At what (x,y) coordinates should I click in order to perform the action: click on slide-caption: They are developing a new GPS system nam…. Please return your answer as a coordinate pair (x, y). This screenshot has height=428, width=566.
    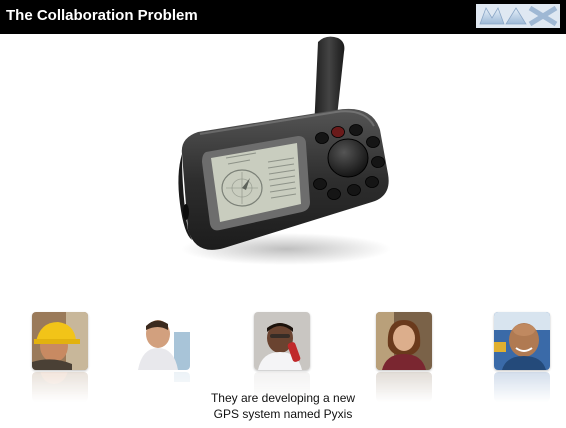
    Looking at the image, I should click on (283, 406).